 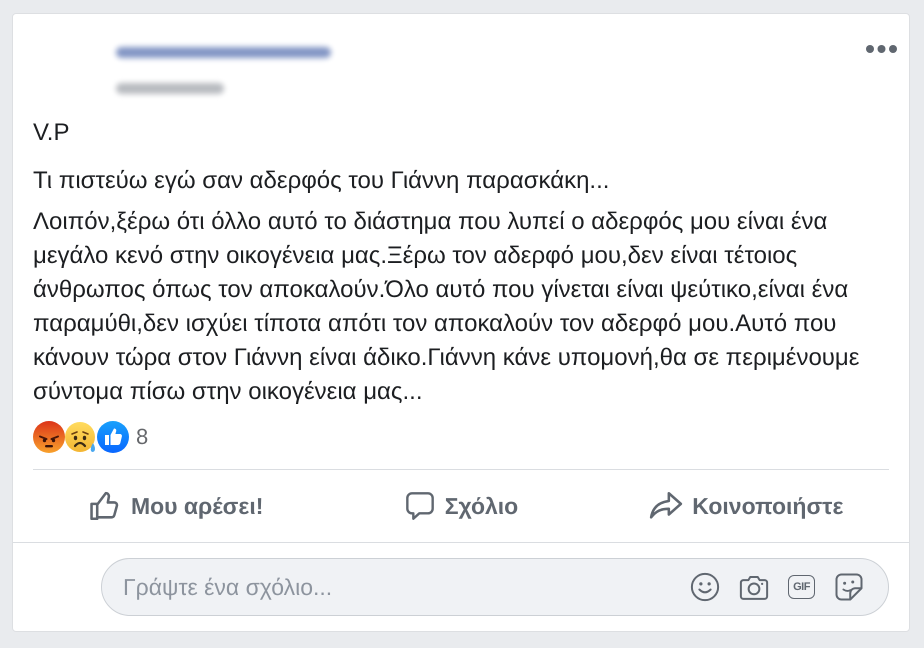 What do you see at coordinates (754, 587) in the screenshot?
I see `camera-icon` at bounding box center [754, 587].